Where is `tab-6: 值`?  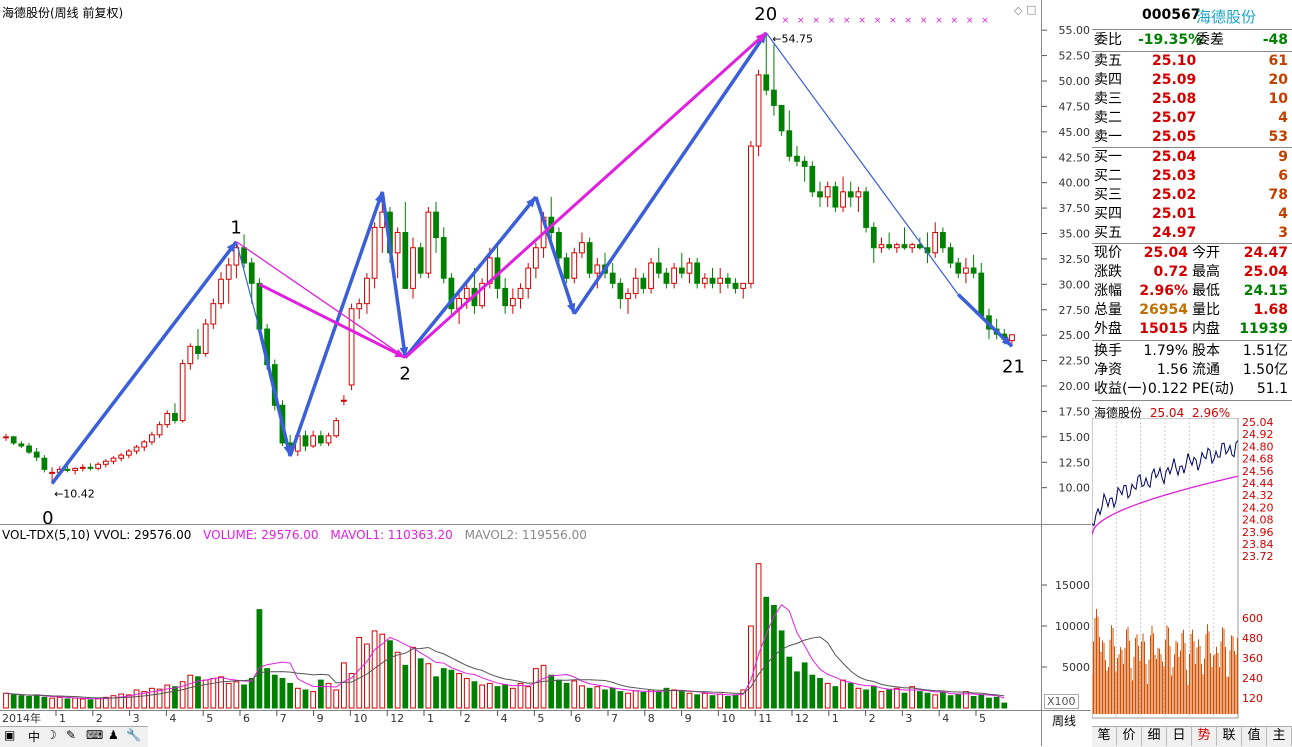
tab-6: 值 is located at coordinates (1254, 736).